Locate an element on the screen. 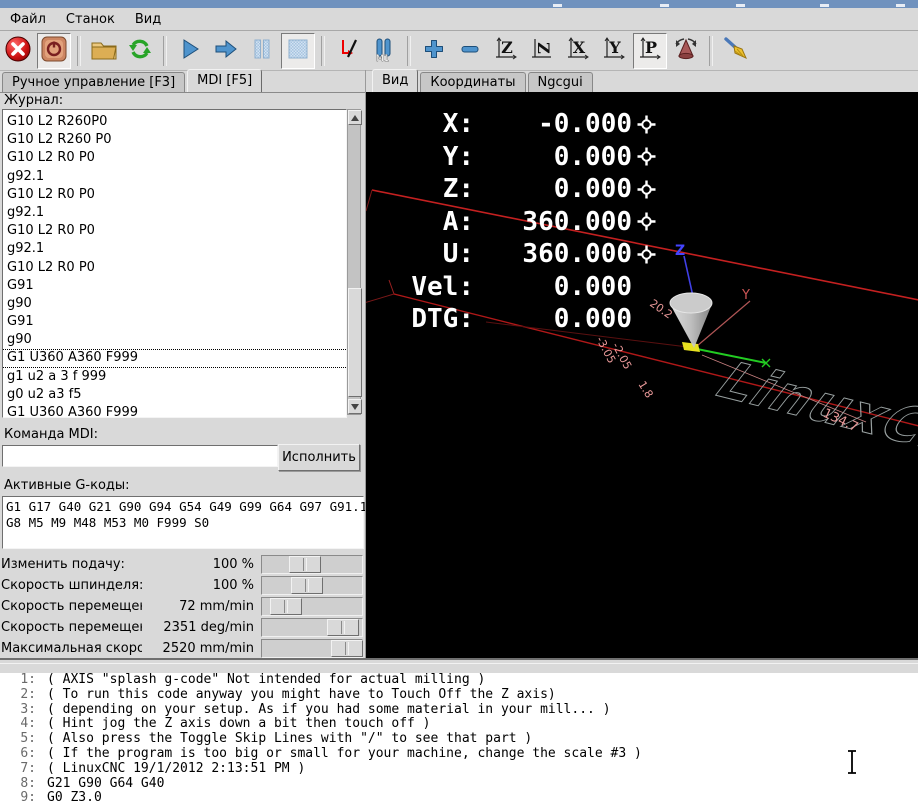  dro-row: DTG: 0.000 is located at coordinates (531, 319).